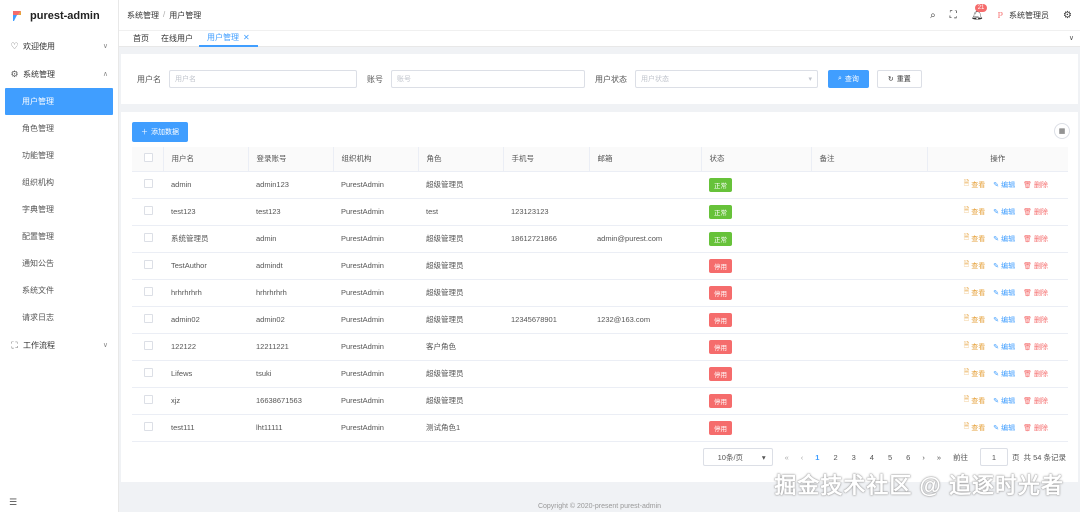 The height and width of the screenshot is (512, 1080). I want to click on chevron-down-icon: ∨, so click(1071, 38).